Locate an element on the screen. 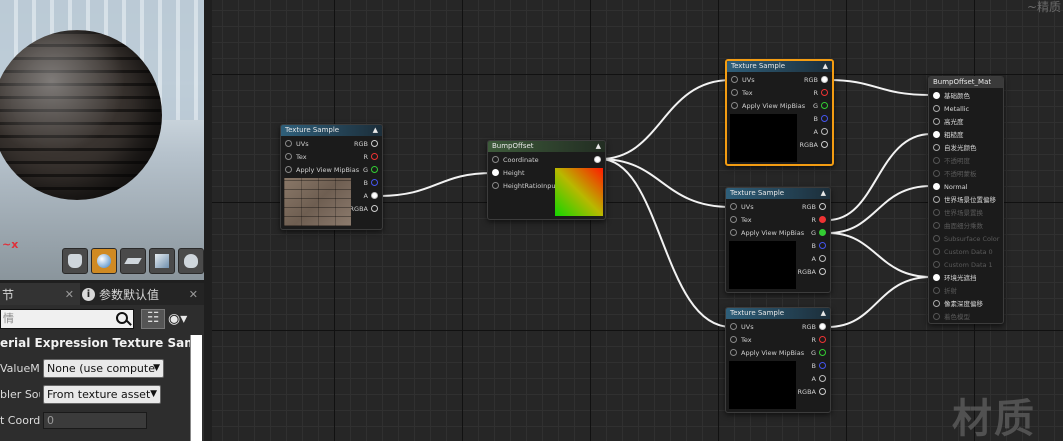  const-coordinate-input: 0 is located at coordinates (95, 420).